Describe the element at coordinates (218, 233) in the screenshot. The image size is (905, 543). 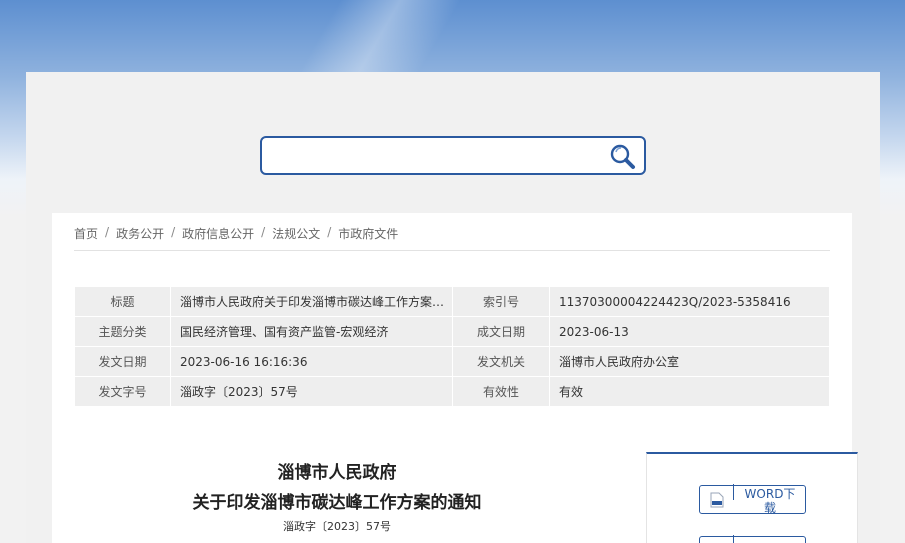
I see `breadcrumb-information-disclosure: 政府信息公开` at that location.